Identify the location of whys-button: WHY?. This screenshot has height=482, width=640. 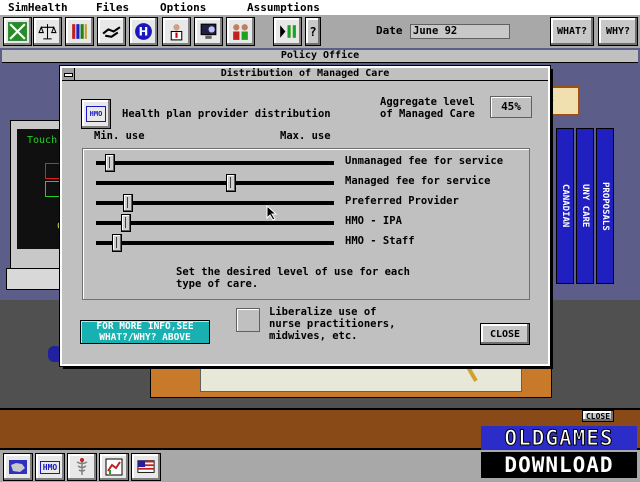
(618, 31).